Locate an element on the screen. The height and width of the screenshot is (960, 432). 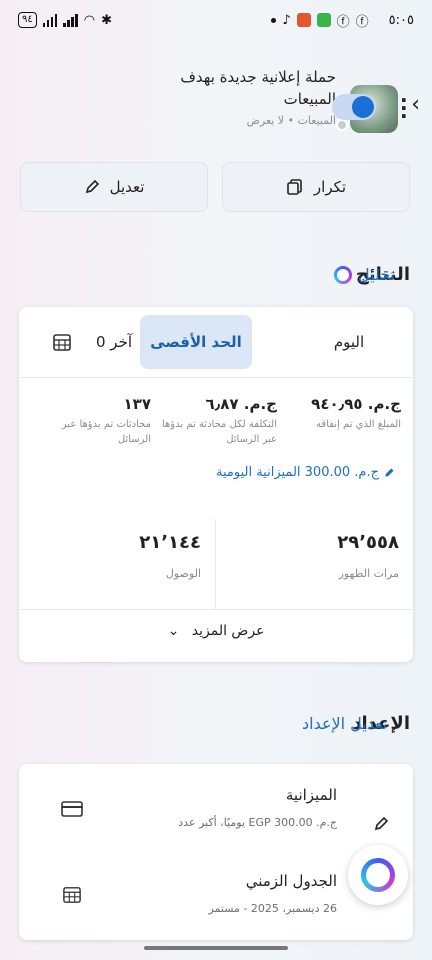
bluetooth-icon: ✱ is located at coordinates (106, 20).